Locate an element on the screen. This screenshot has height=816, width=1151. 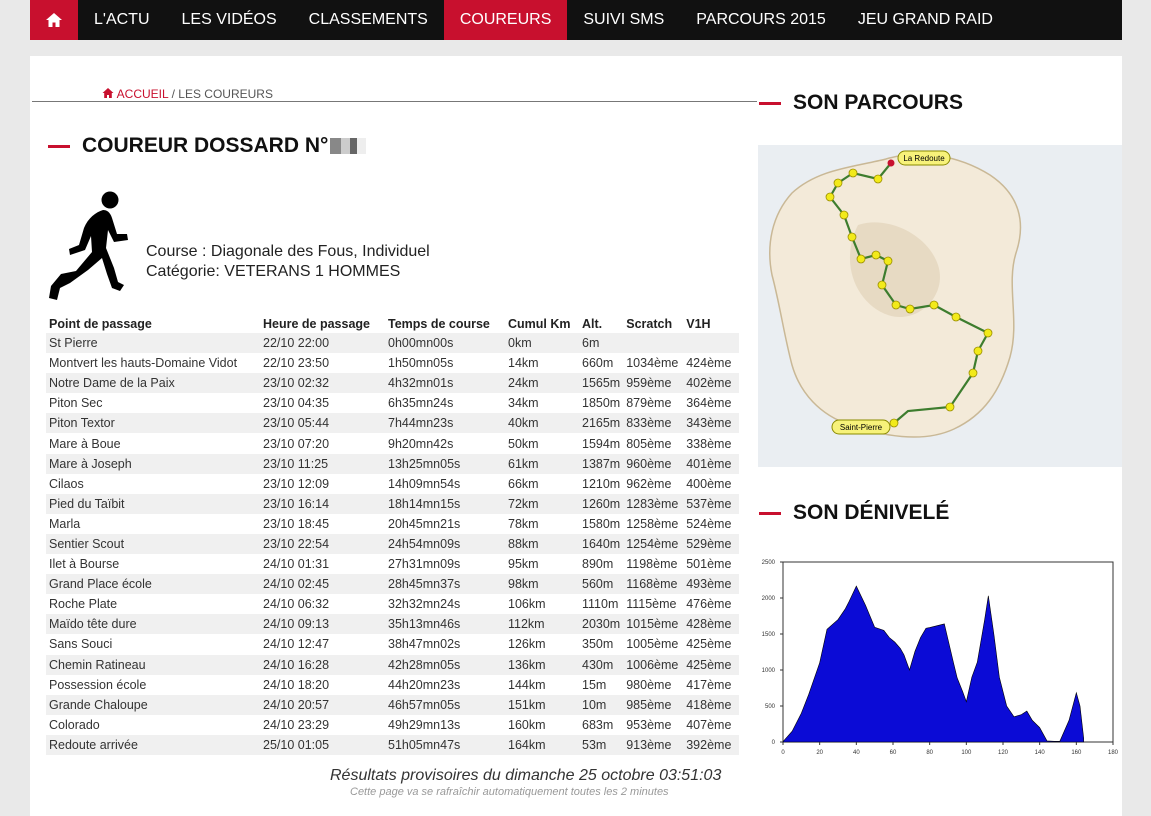
table-cell: 22/10 23:50 is located at coordinates (296, 363).